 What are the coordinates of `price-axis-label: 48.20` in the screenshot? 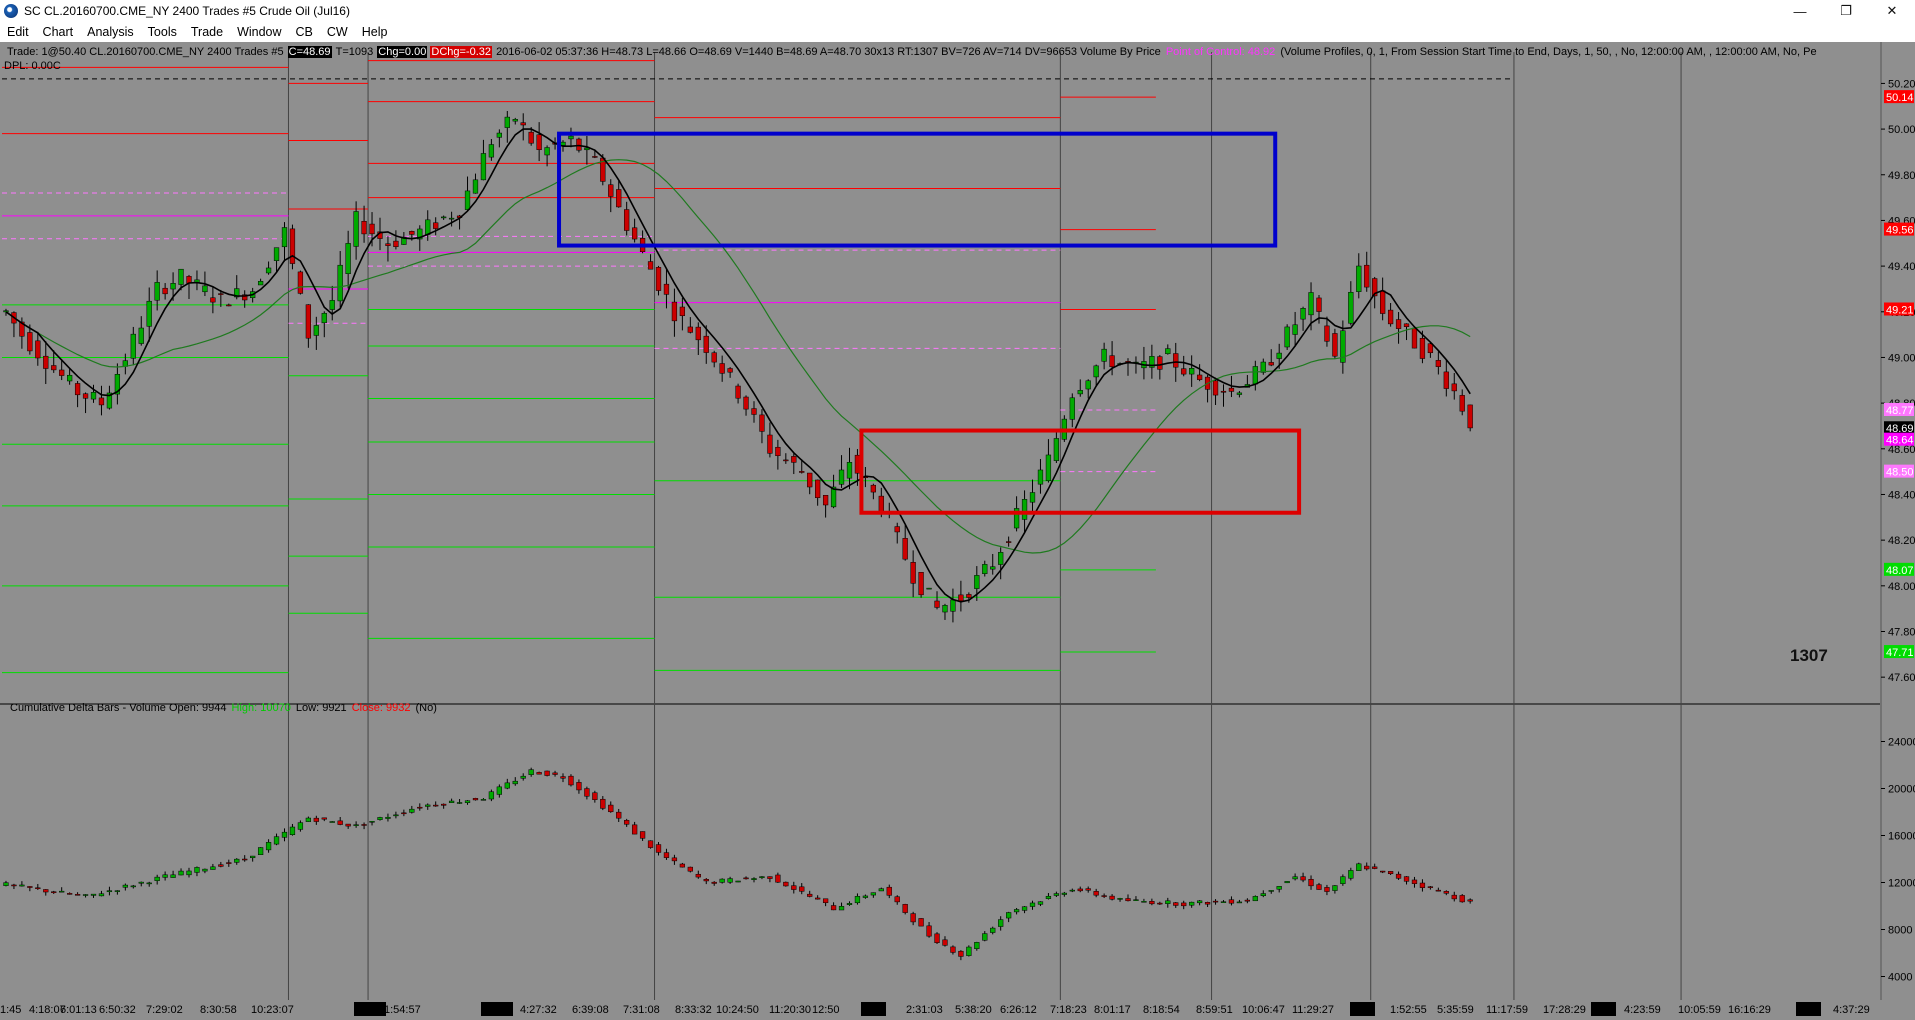 It's located at (1901, 541).